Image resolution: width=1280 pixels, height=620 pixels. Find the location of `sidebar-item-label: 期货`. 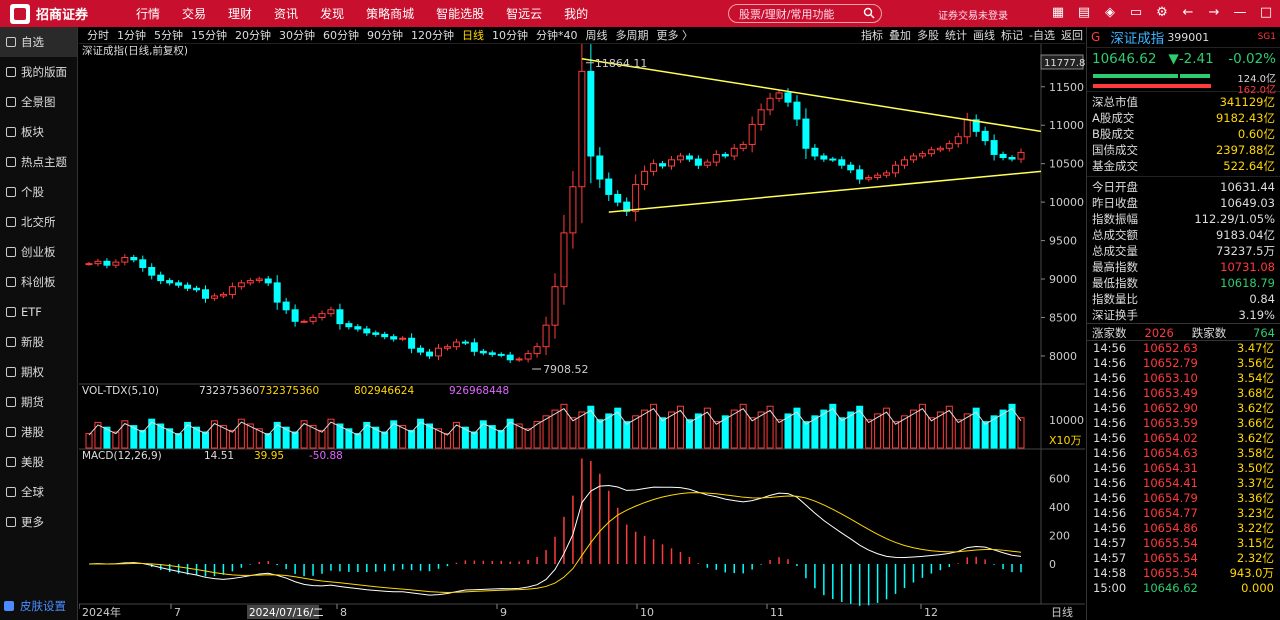

sidebar-item-label: 期货 is located at coordinates (32, 402).